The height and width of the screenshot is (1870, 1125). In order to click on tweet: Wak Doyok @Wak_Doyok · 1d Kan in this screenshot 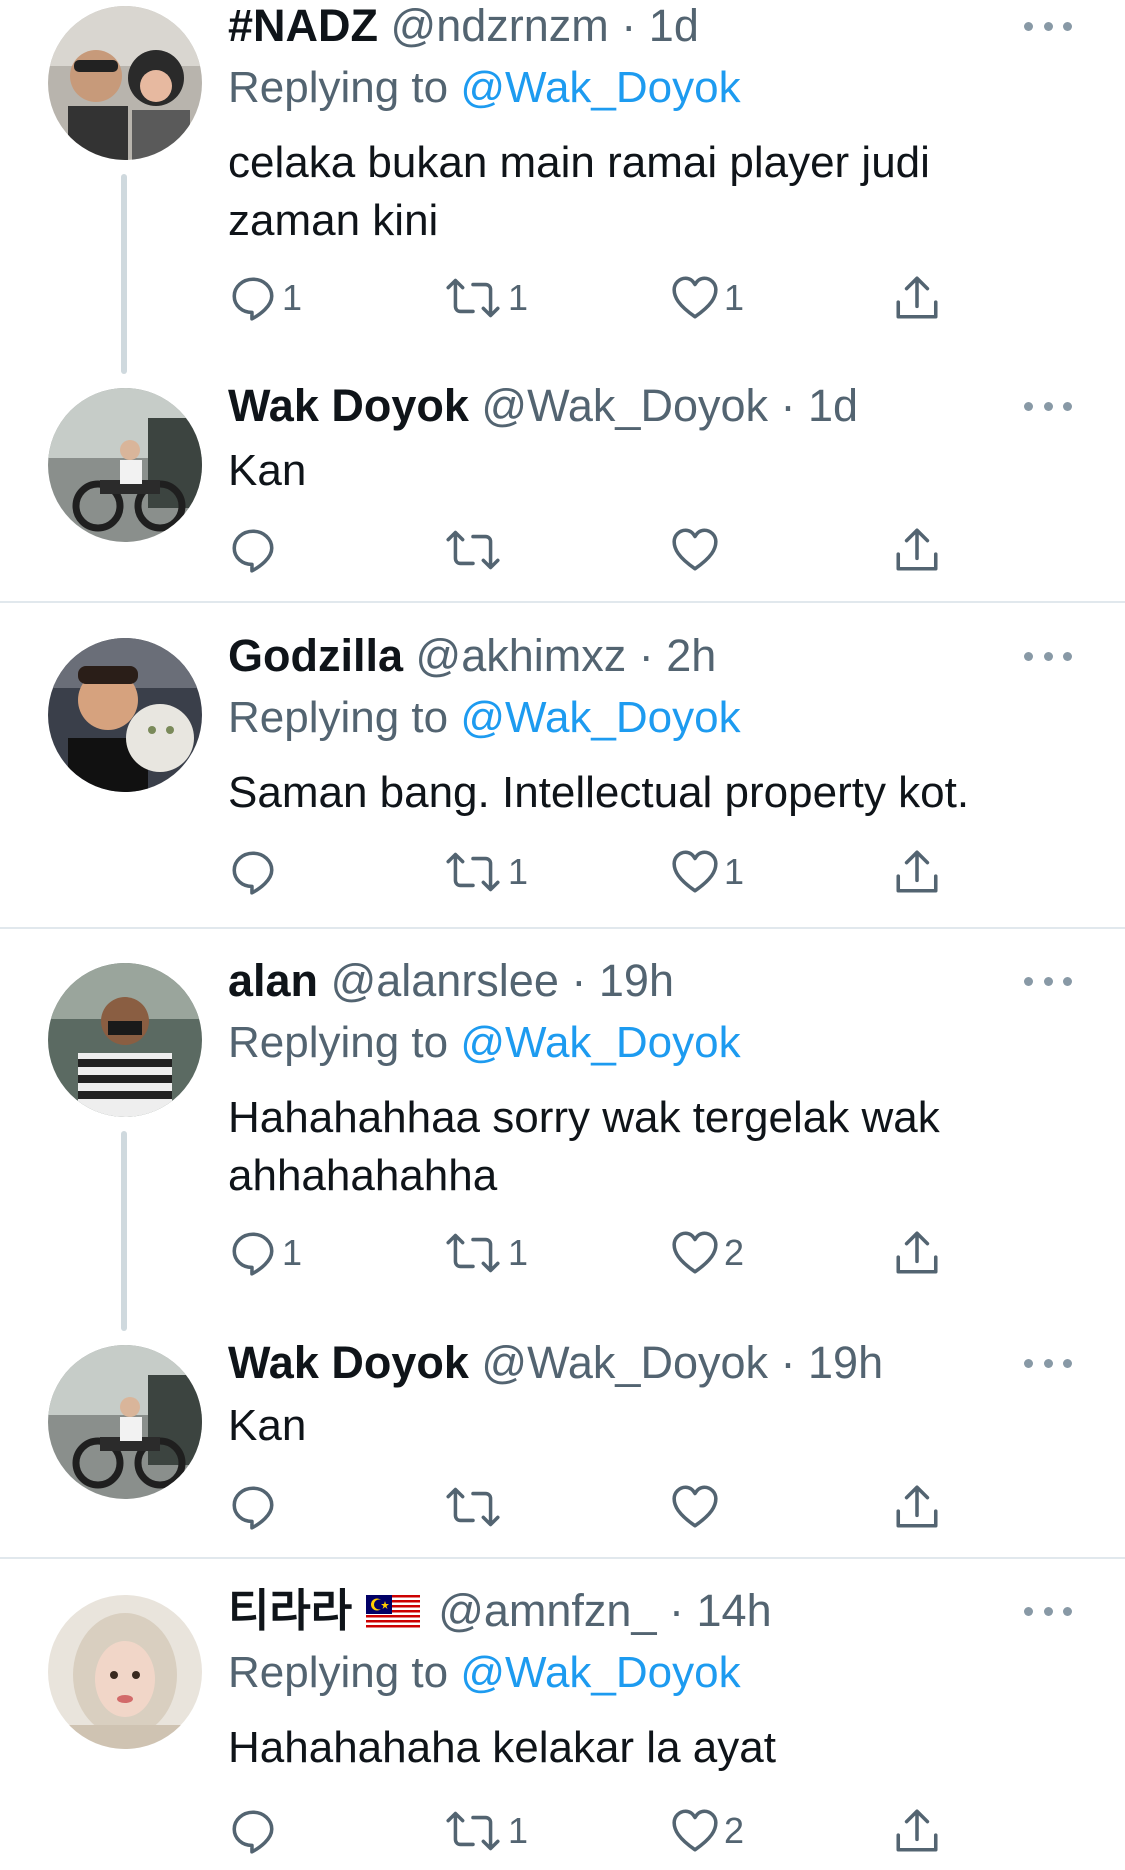, I will do `click(562, 491)`.